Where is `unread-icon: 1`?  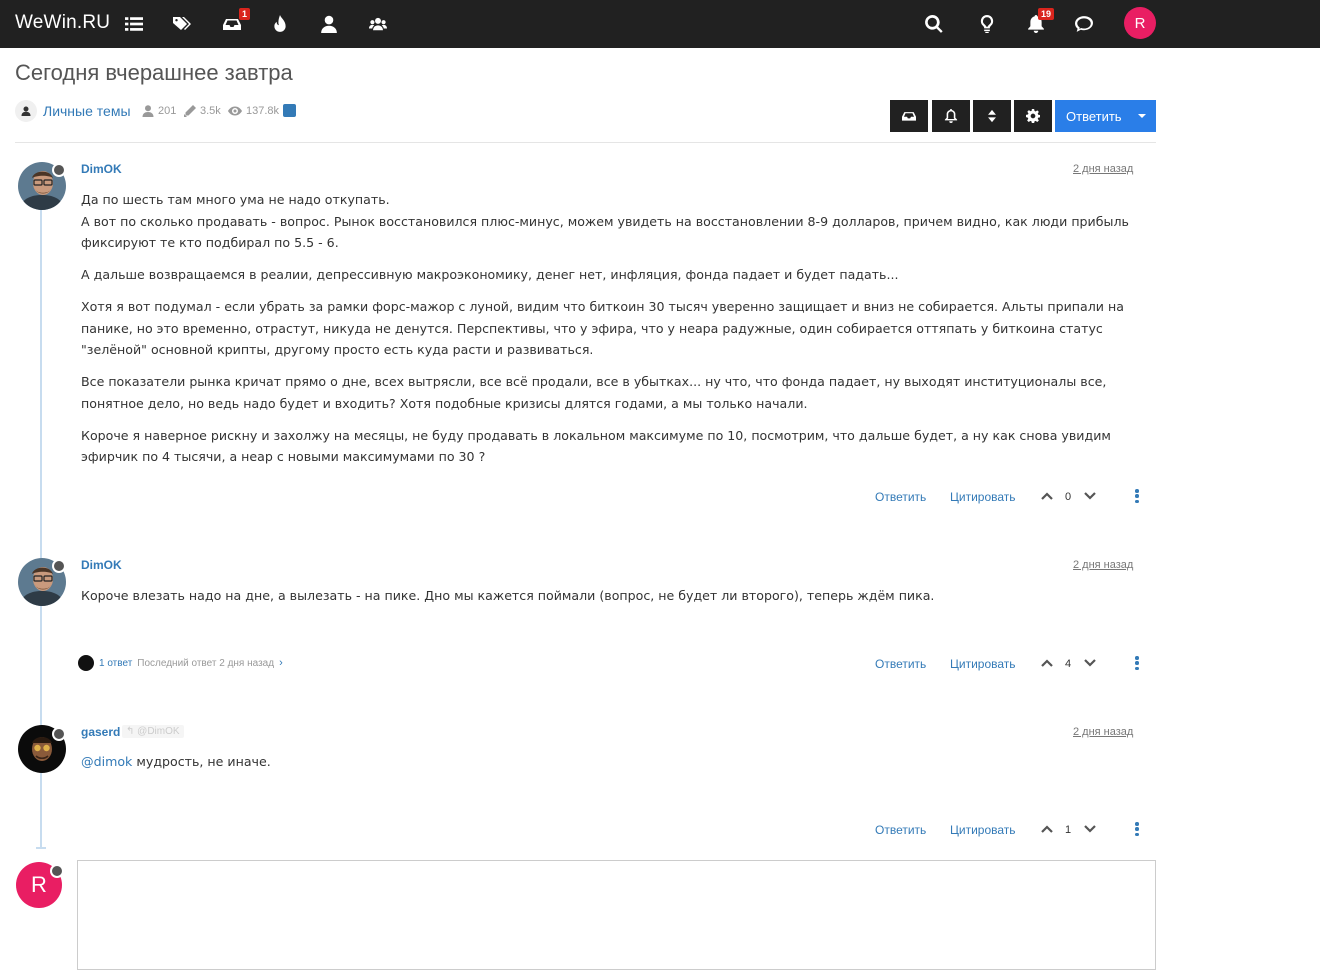
unread-icon: 1 is located at coordinates (235, 22).